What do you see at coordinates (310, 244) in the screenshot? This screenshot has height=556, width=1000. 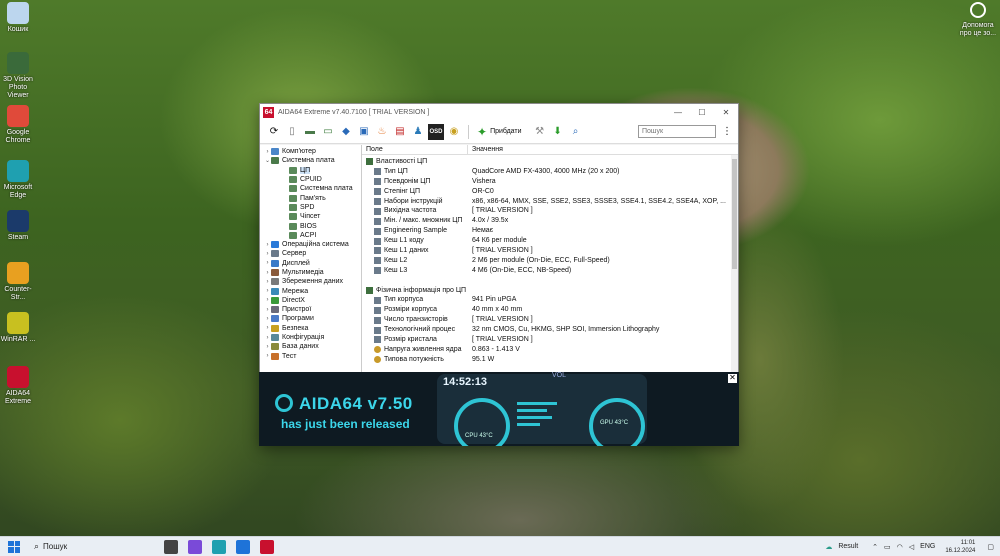 I see `tree-item: › Операційна система` at bounding box center [310, 244].